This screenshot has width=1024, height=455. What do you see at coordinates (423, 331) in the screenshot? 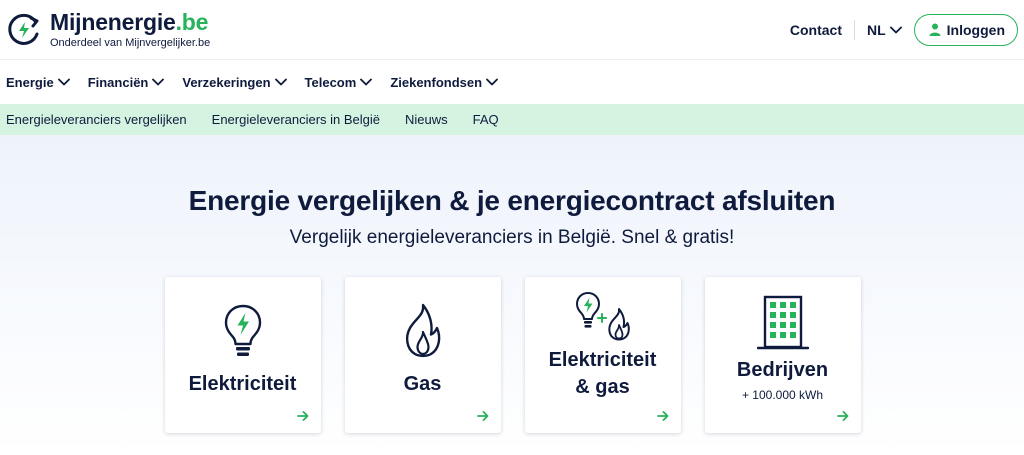
I see `flame-icon` at bounding box center [423, 331].